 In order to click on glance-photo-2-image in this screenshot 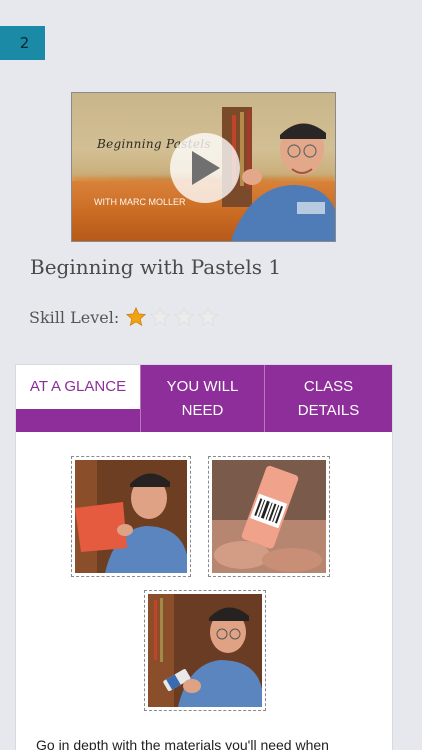, I will do `click(269, 516)`.